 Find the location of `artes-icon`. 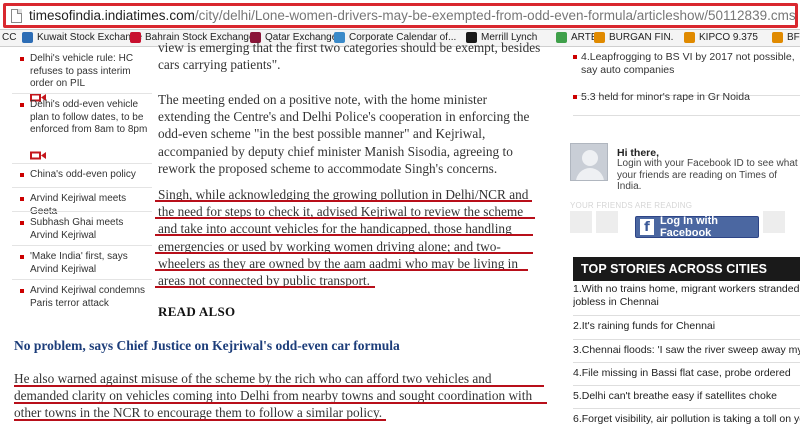

artes-icon is located at coordinates (561, 37).